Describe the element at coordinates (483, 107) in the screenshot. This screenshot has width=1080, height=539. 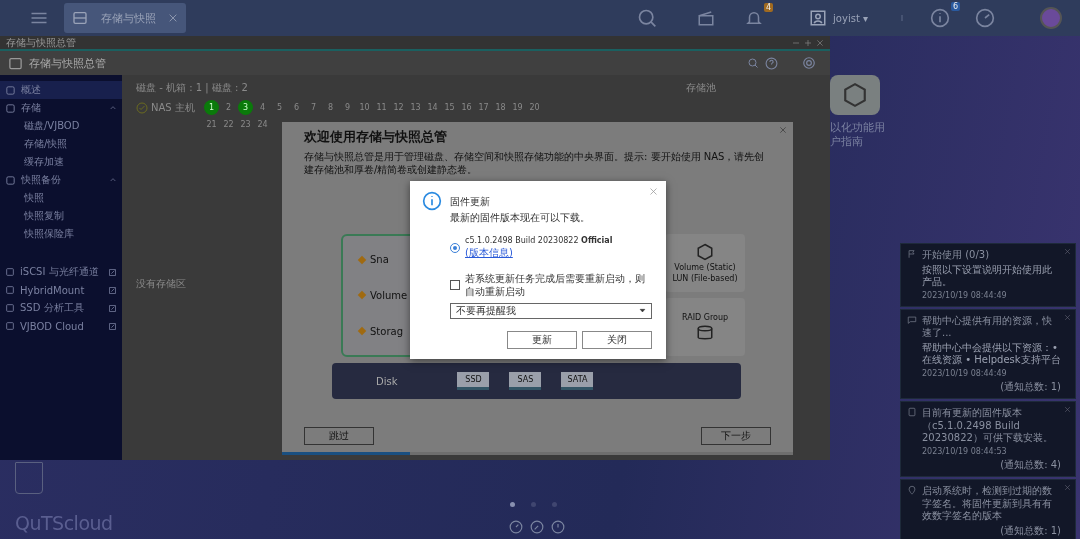
I see `disk-slot: 17` at that location.